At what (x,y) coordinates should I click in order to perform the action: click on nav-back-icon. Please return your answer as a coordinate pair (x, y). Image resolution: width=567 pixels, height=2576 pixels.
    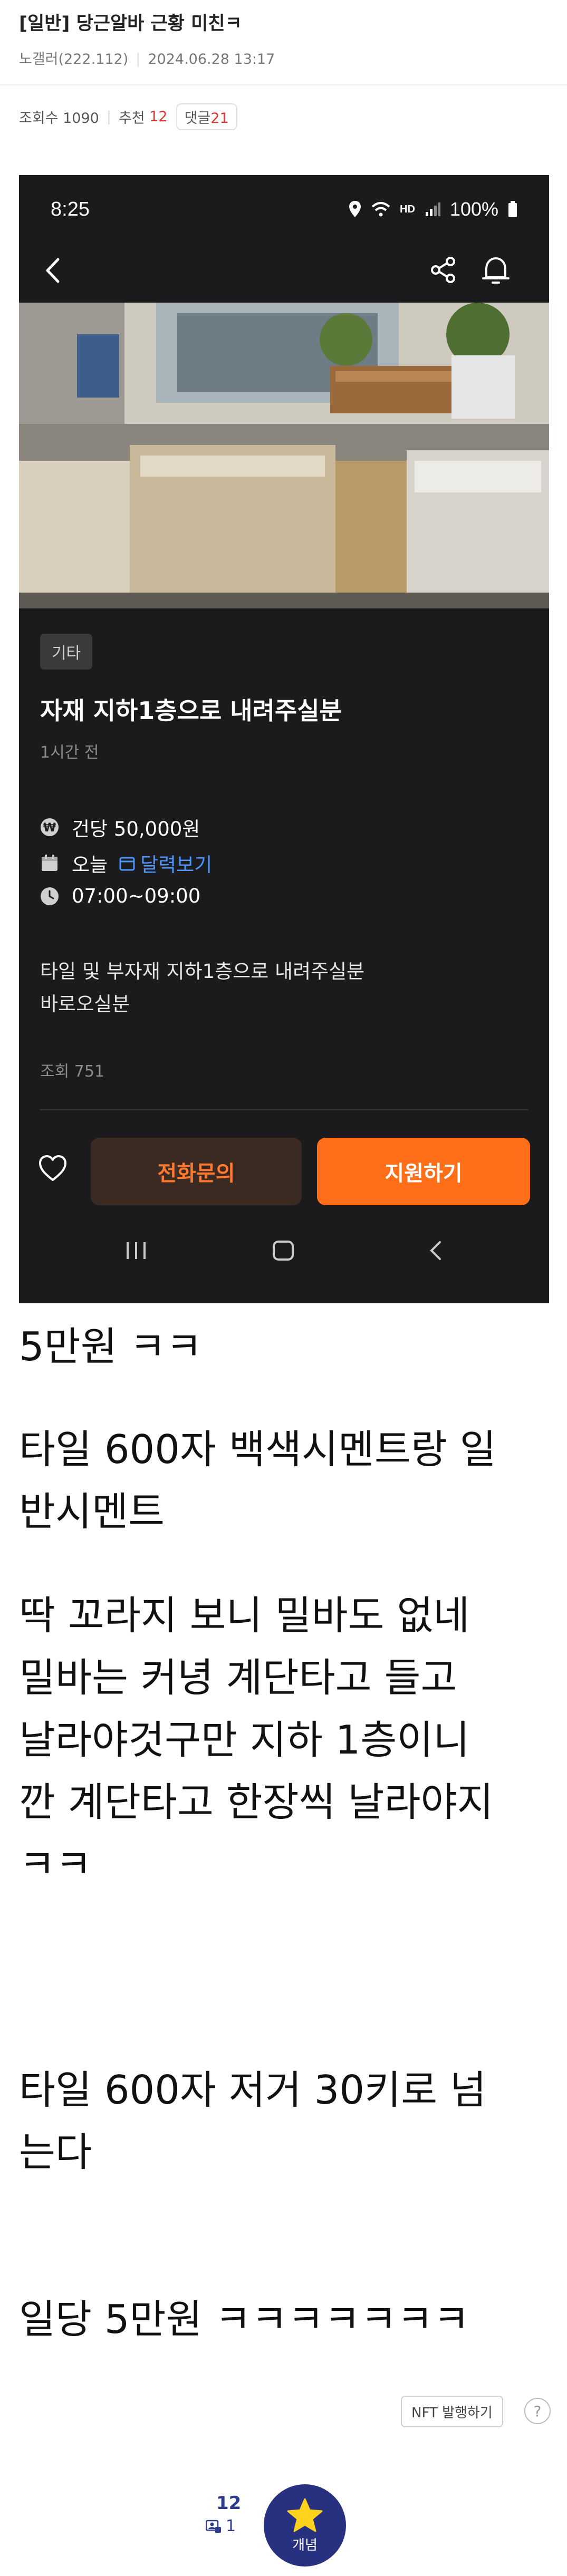
    Looking at the image, I should click on (435, 1250).